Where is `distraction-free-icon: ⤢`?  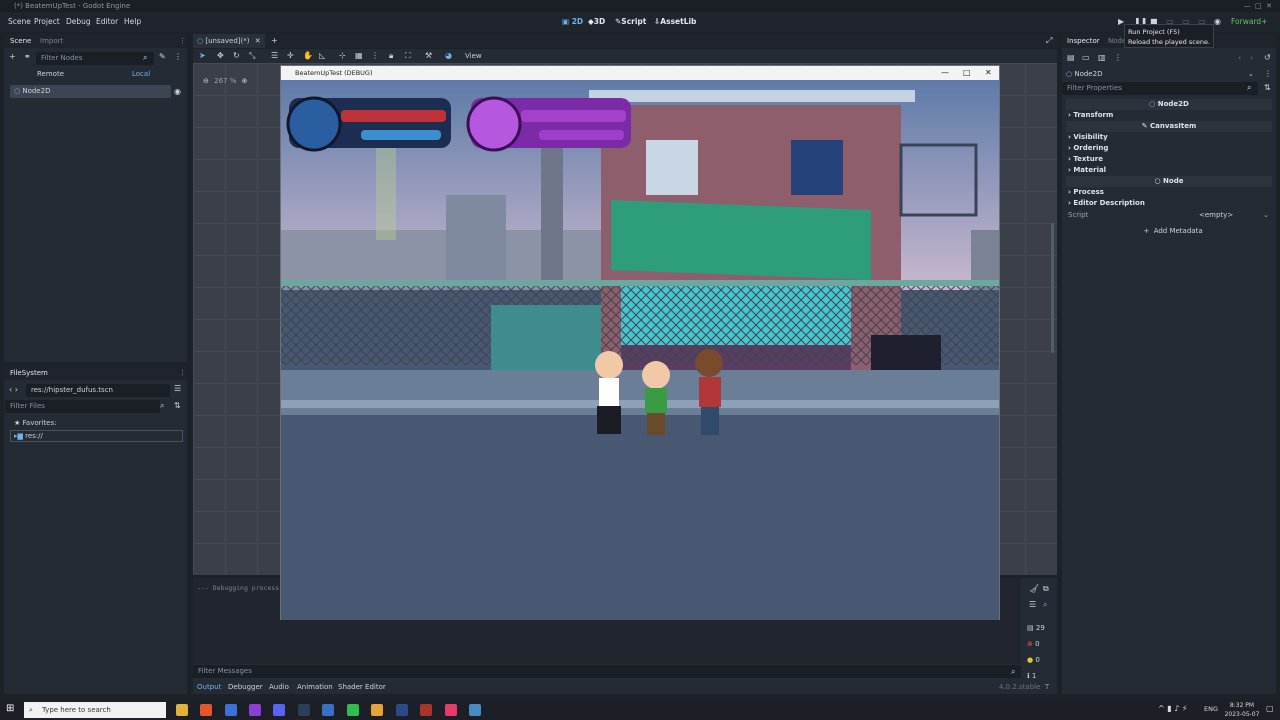
distraction-free-icon: ⤢ is located at coordinates (1049, 41).